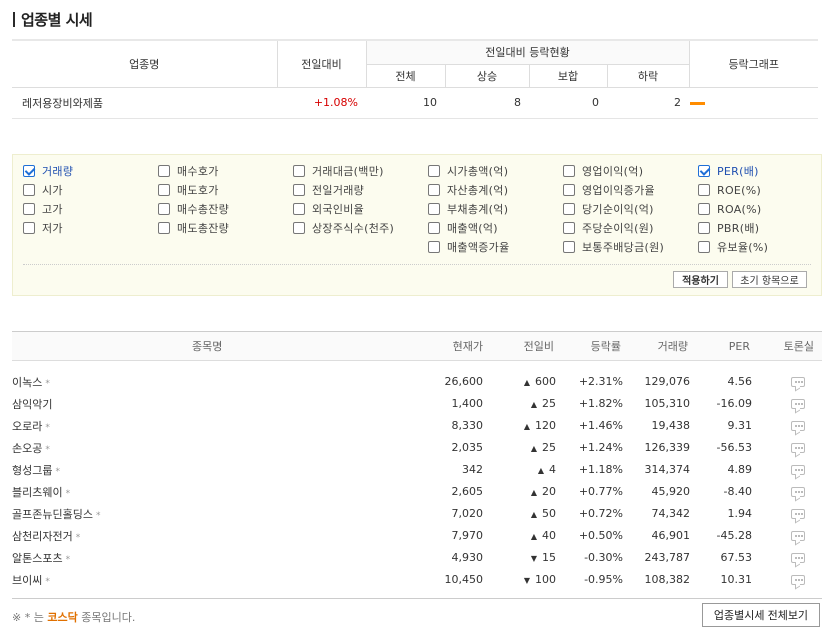  Describe the element at coordinates (42, 536) in the screenshot. I see `stock-name-link: 삼천리자전거` at that location.